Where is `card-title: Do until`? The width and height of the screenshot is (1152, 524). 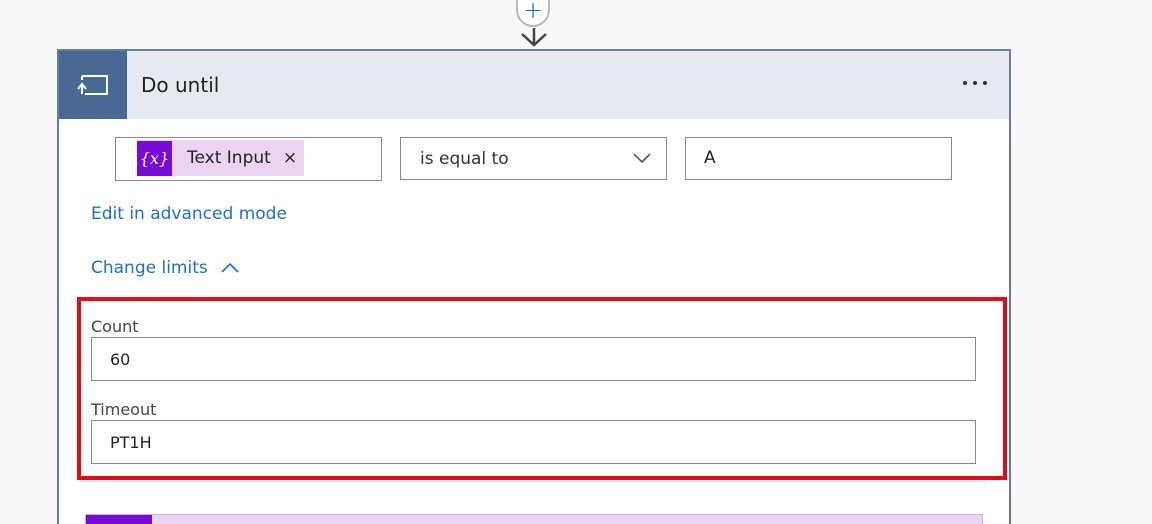
card-title: Do until is located at coordinates (180, 85).